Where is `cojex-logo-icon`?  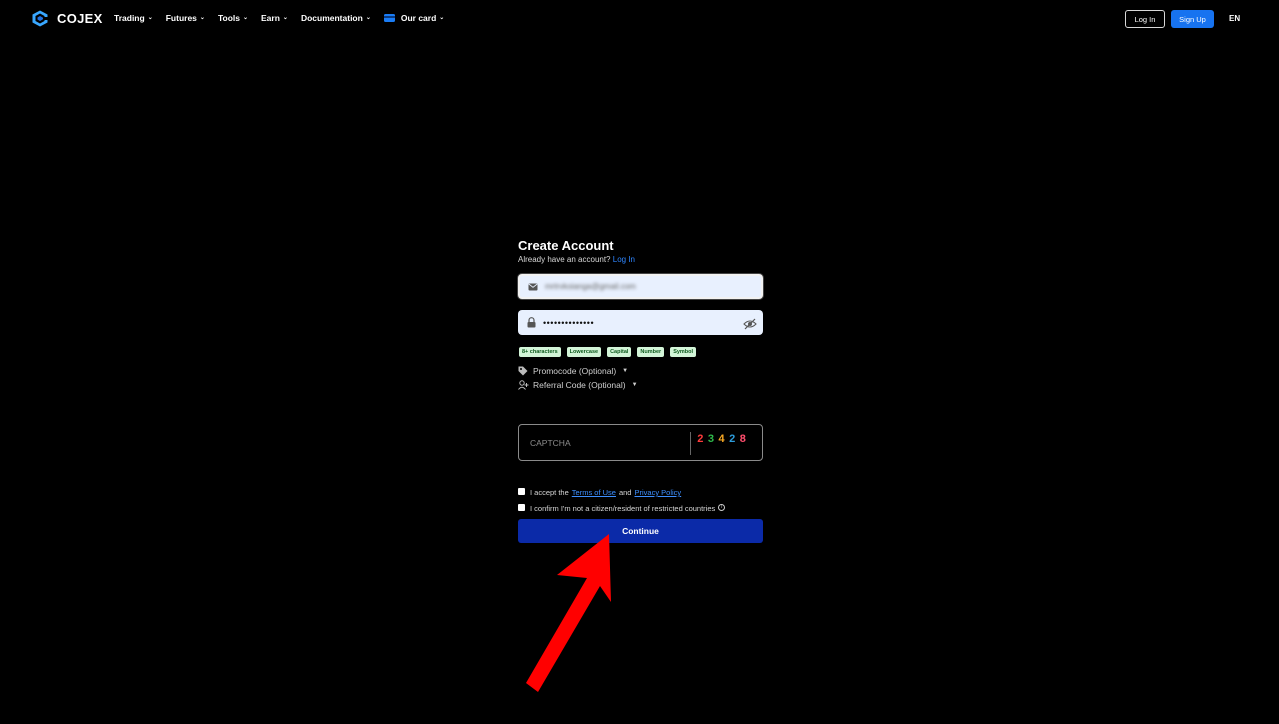
cojex-logo-icon is located at coordinates (40, 18).